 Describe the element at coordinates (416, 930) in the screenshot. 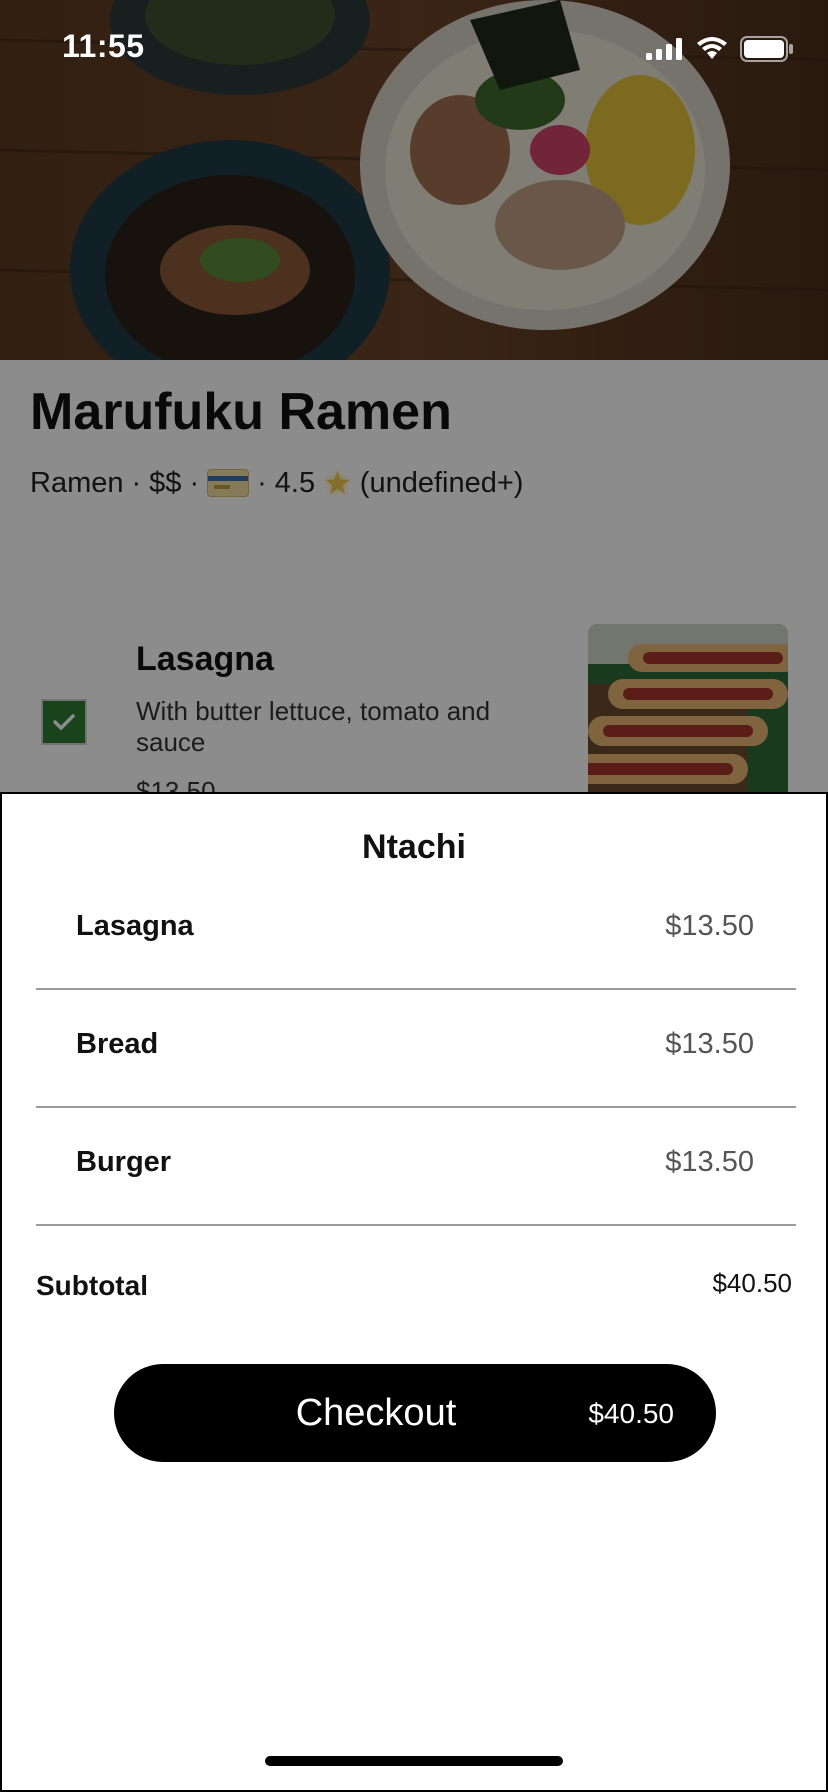

I see `cart-item: Lasagna $13.50` at that location.